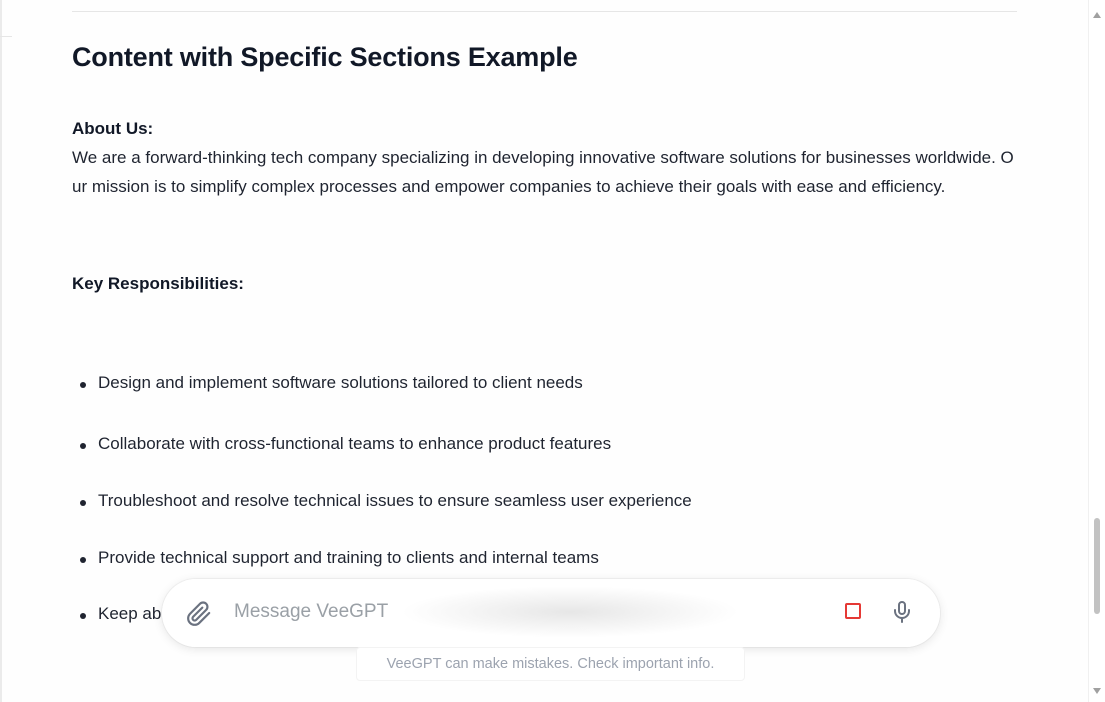 Image resolution: width=1105 pixels, height=702 pixels. I want to click on about-heading: About Us:, so click(113, 128).